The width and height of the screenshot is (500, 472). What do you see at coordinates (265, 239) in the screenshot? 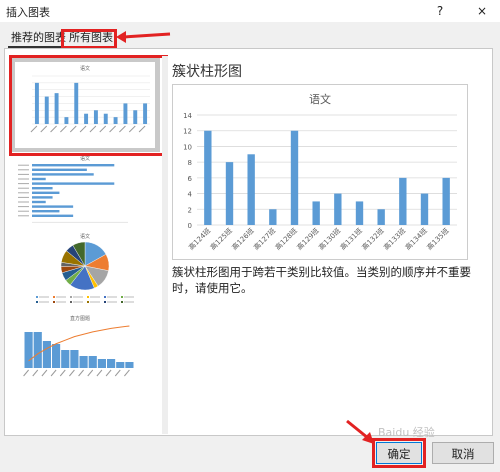
I see `x-tick-label: 高127班` at bounding box center [265, 239].